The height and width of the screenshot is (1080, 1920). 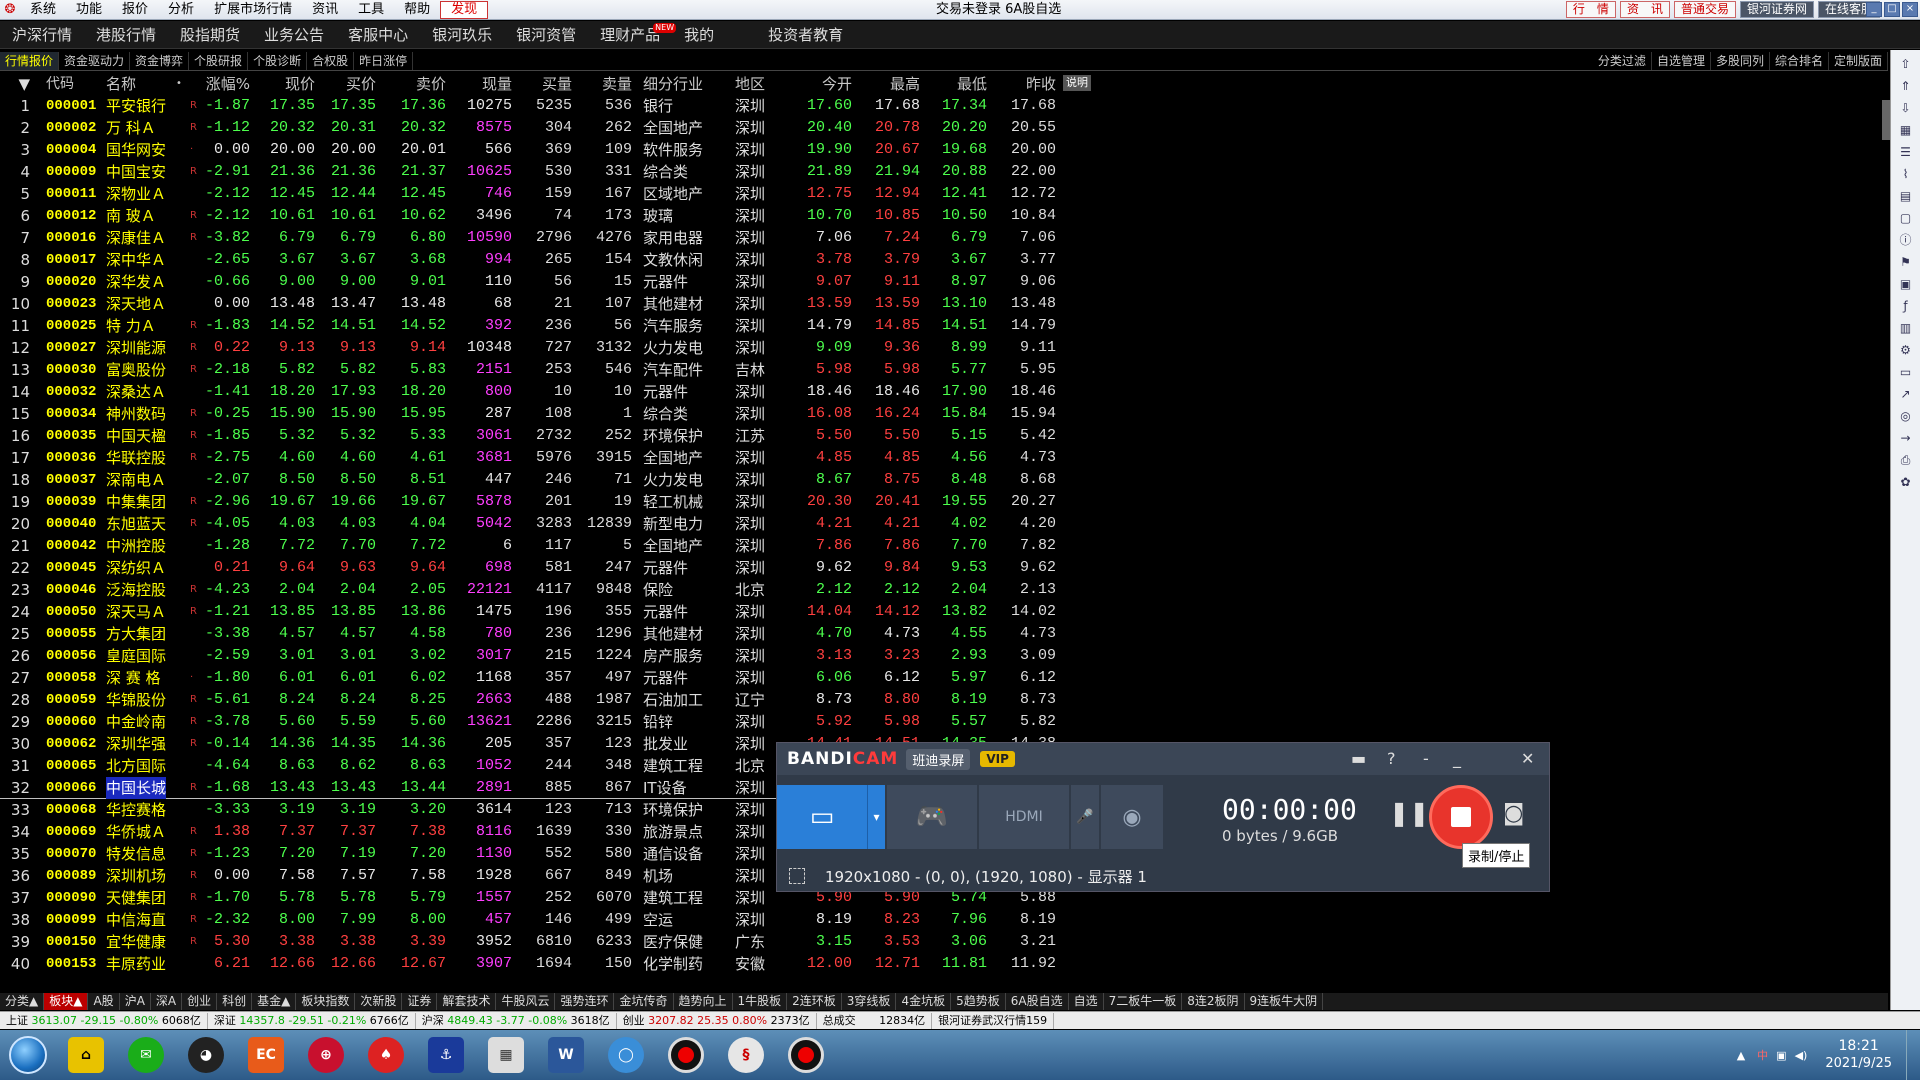 I want to click on start-button, so click(x=28, y=1055).